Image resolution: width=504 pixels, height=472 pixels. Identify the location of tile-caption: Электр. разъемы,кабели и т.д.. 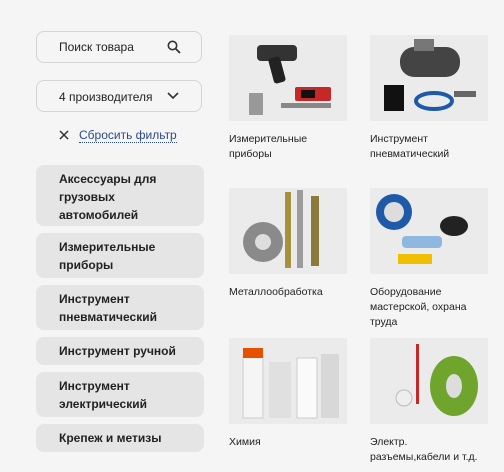
(430, 450).